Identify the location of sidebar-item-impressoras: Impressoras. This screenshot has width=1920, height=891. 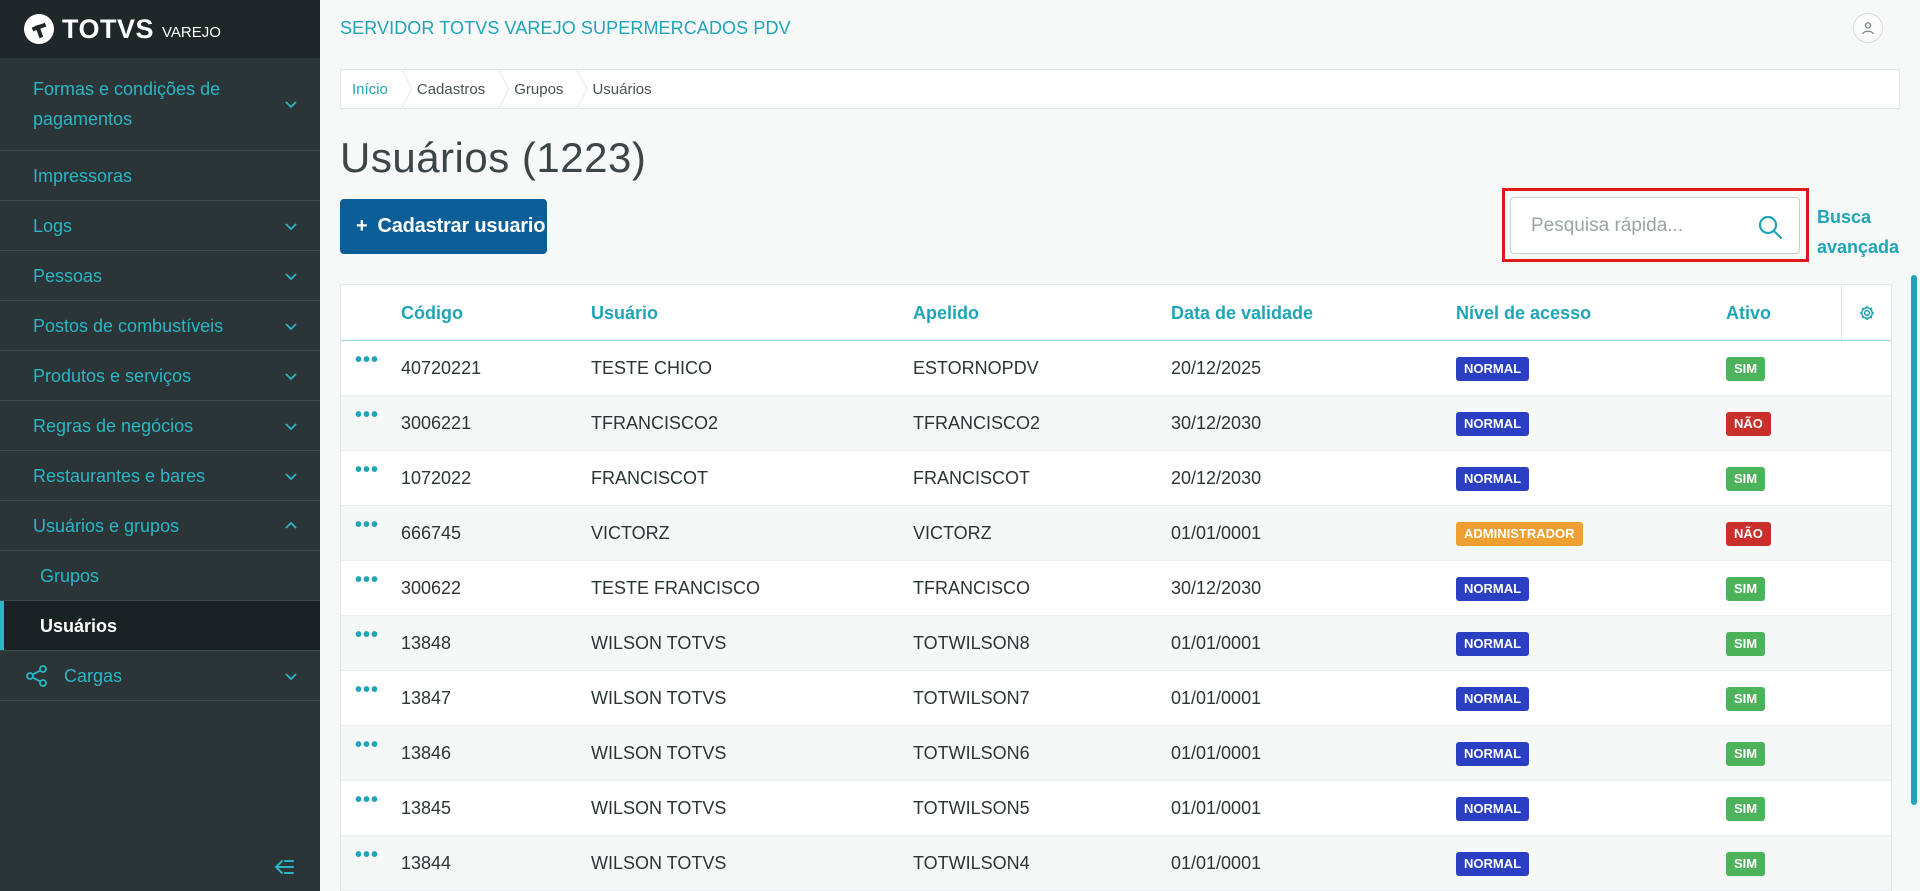
(160, 176).